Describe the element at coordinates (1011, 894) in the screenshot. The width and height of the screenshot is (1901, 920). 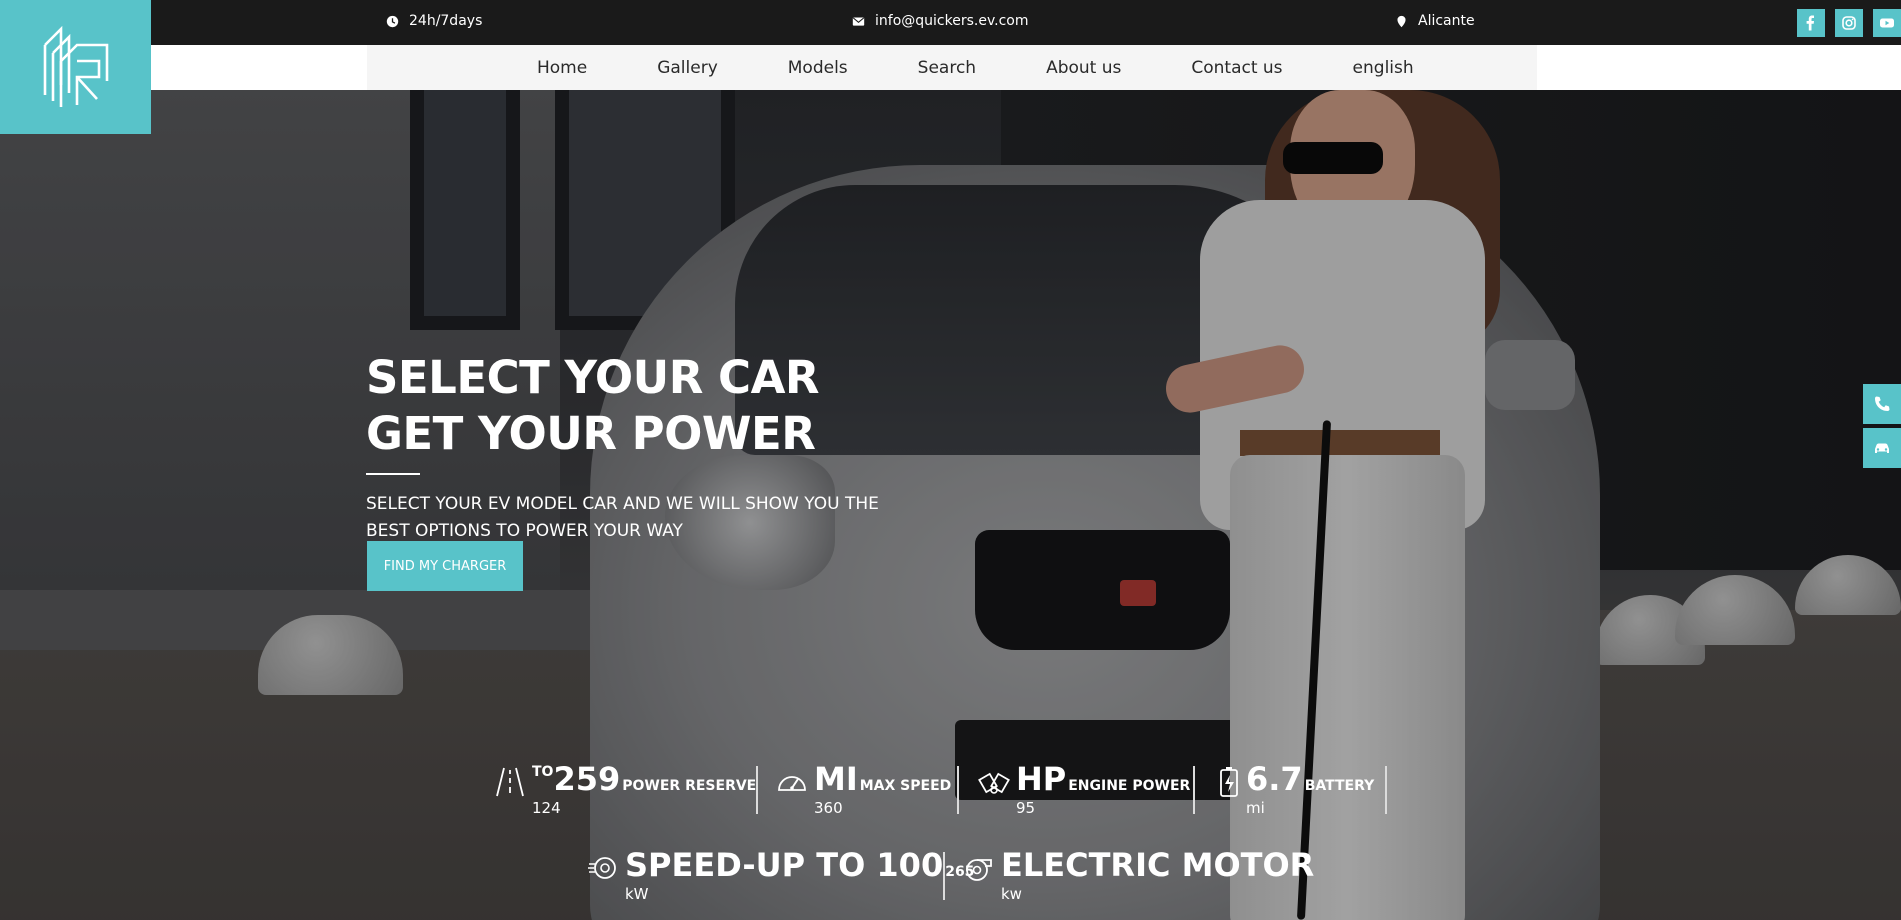
I see `spec-sub: kw` at that location.